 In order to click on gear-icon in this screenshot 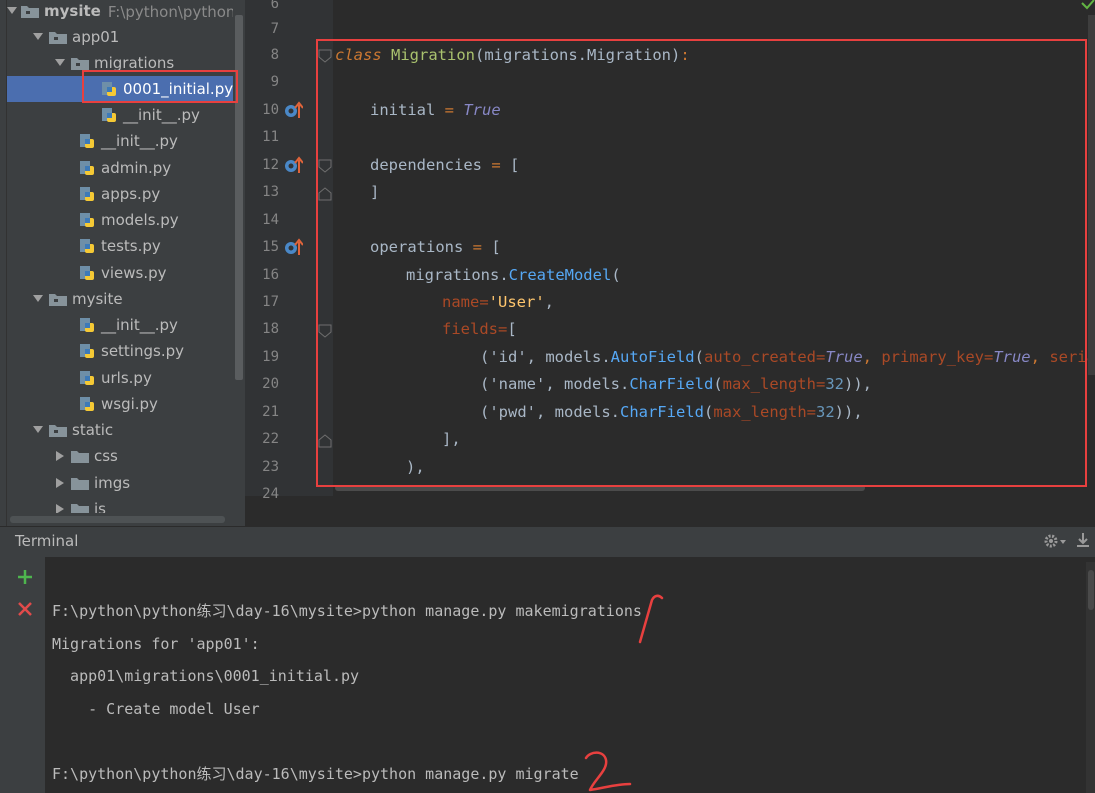, I will do `click(1055, 541)`.